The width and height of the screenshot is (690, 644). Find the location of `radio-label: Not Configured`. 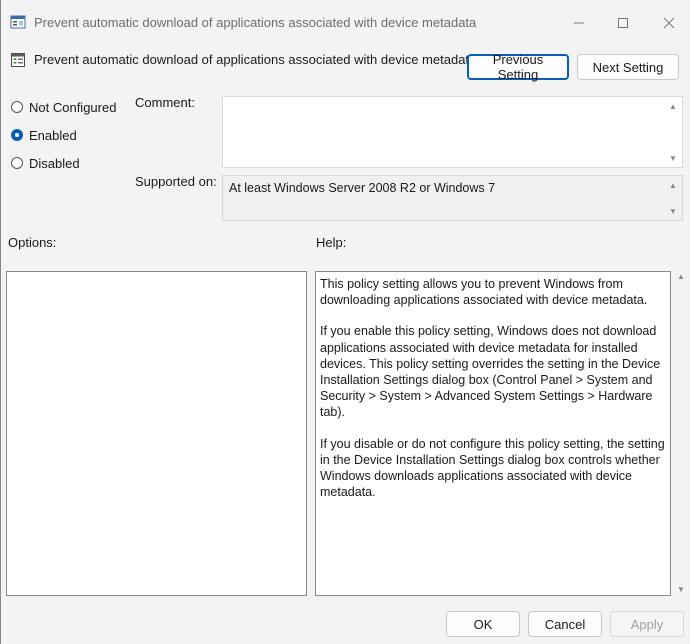

radio-label: Not Configured is located at coordinates (73, 107).